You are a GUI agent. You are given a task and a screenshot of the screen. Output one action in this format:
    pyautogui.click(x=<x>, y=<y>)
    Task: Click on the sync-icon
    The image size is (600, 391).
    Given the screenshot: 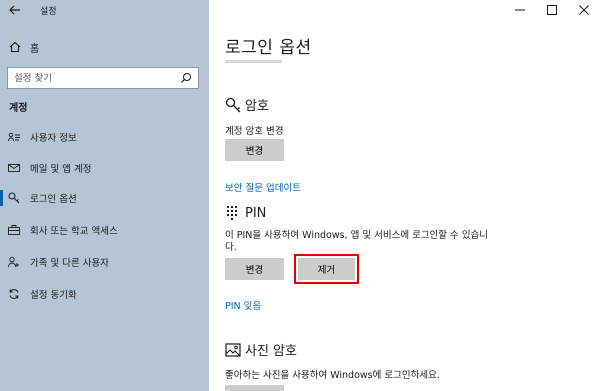 What is the action you would take?
    pyautogui.click(x=14, y=294)
    